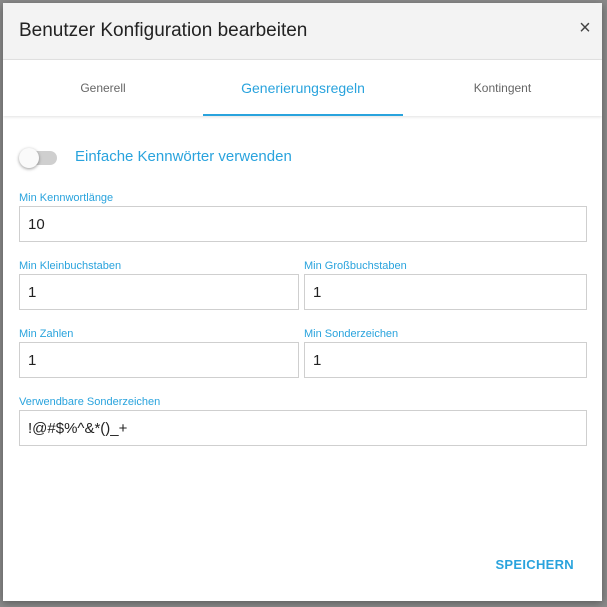  Describe the element at coordinates (159, 292) in the screenshot. I see `min-lowercase-input` at that location.